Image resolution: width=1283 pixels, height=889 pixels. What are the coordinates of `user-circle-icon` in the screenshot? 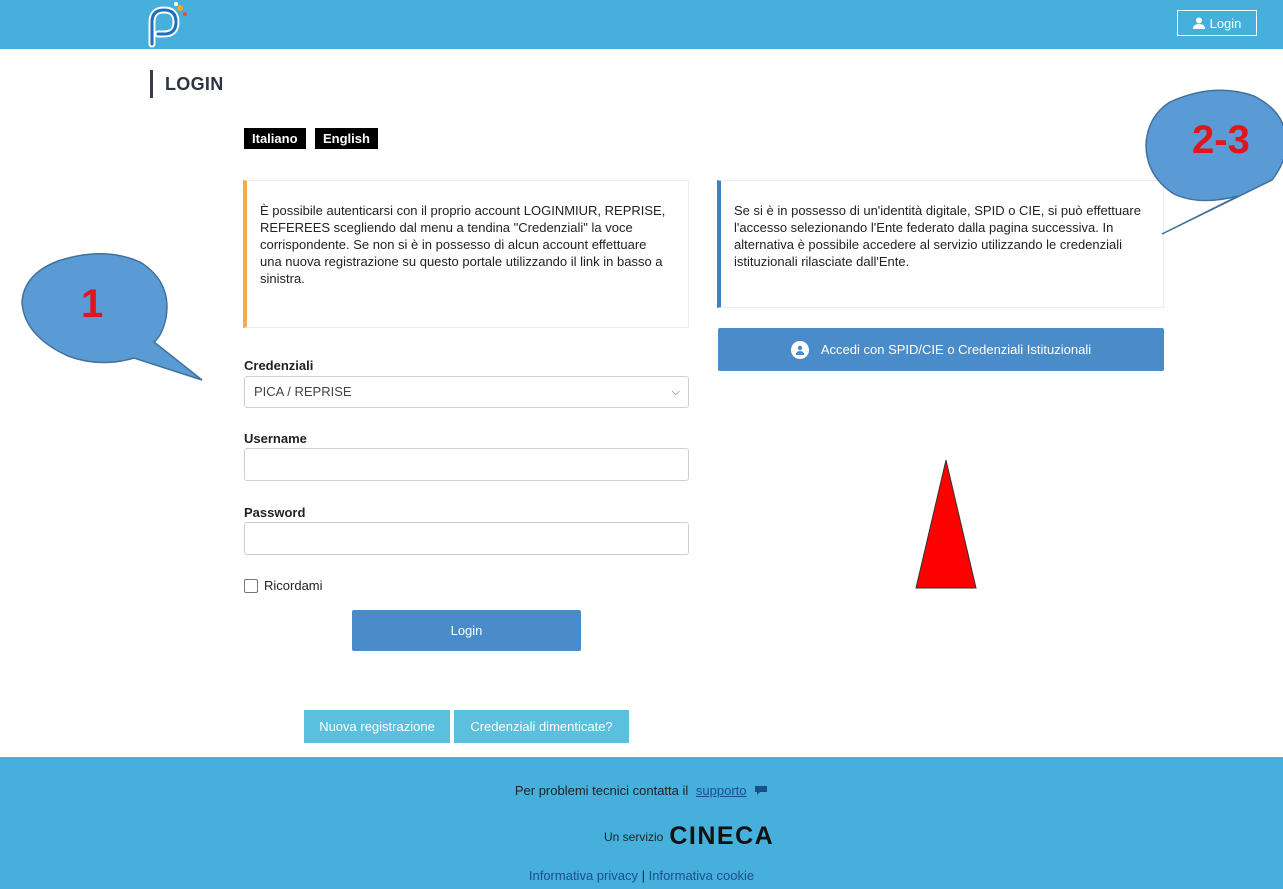 It's located at (799, 349).